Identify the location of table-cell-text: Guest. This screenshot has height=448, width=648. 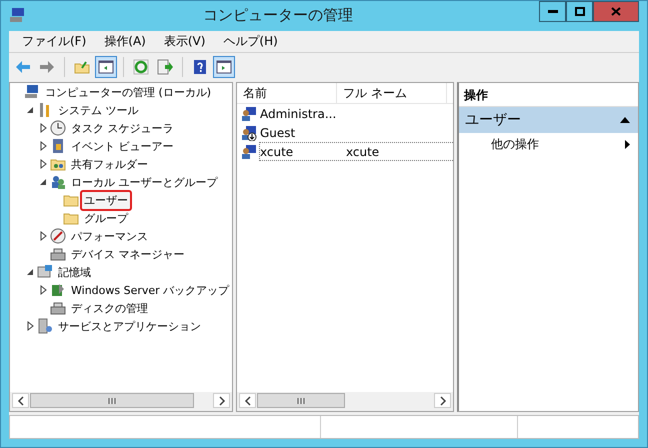
(278, 133).